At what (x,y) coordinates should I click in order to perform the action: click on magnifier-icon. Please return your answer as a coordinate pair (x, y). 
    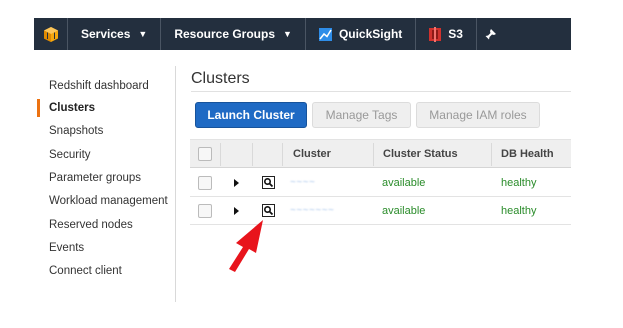
    Looking at the image, I should click on (268, 182).